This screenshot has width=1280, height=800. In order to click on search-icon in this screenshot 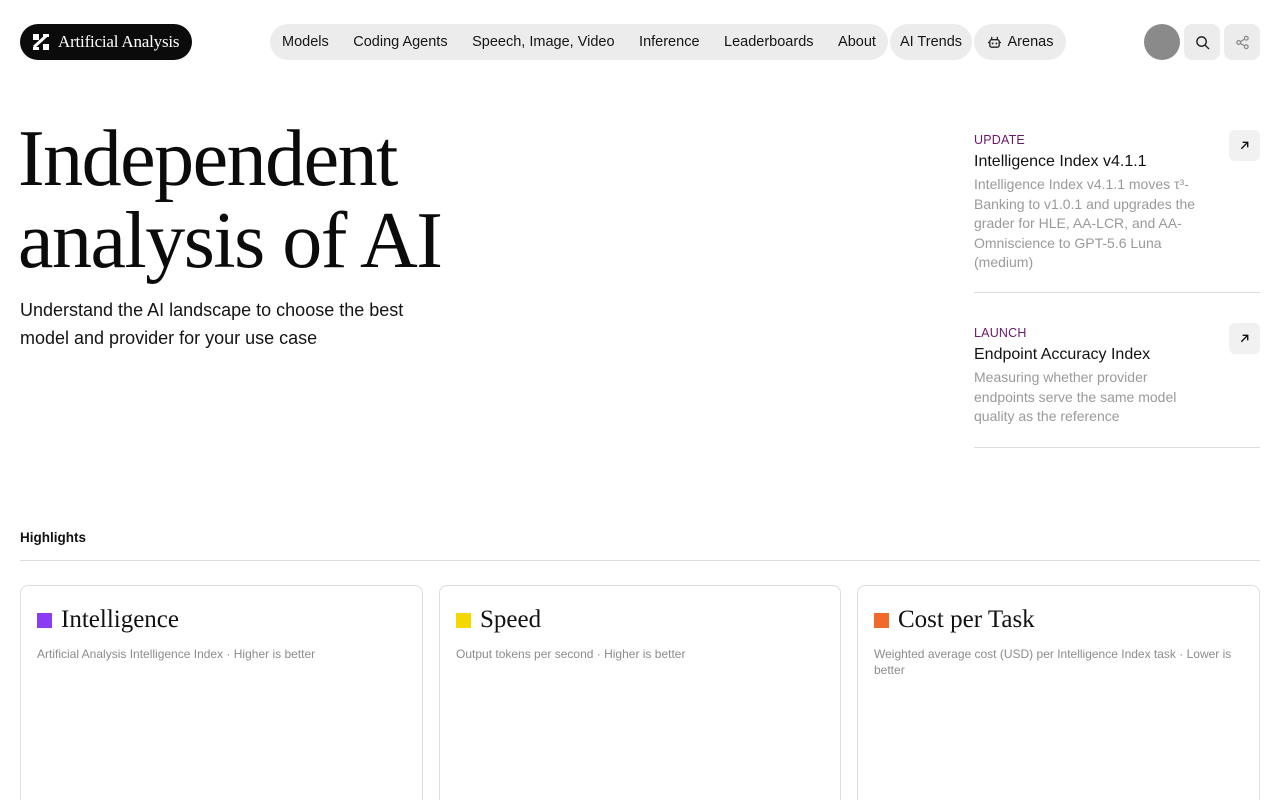, I will do `click(1202, 42)`.